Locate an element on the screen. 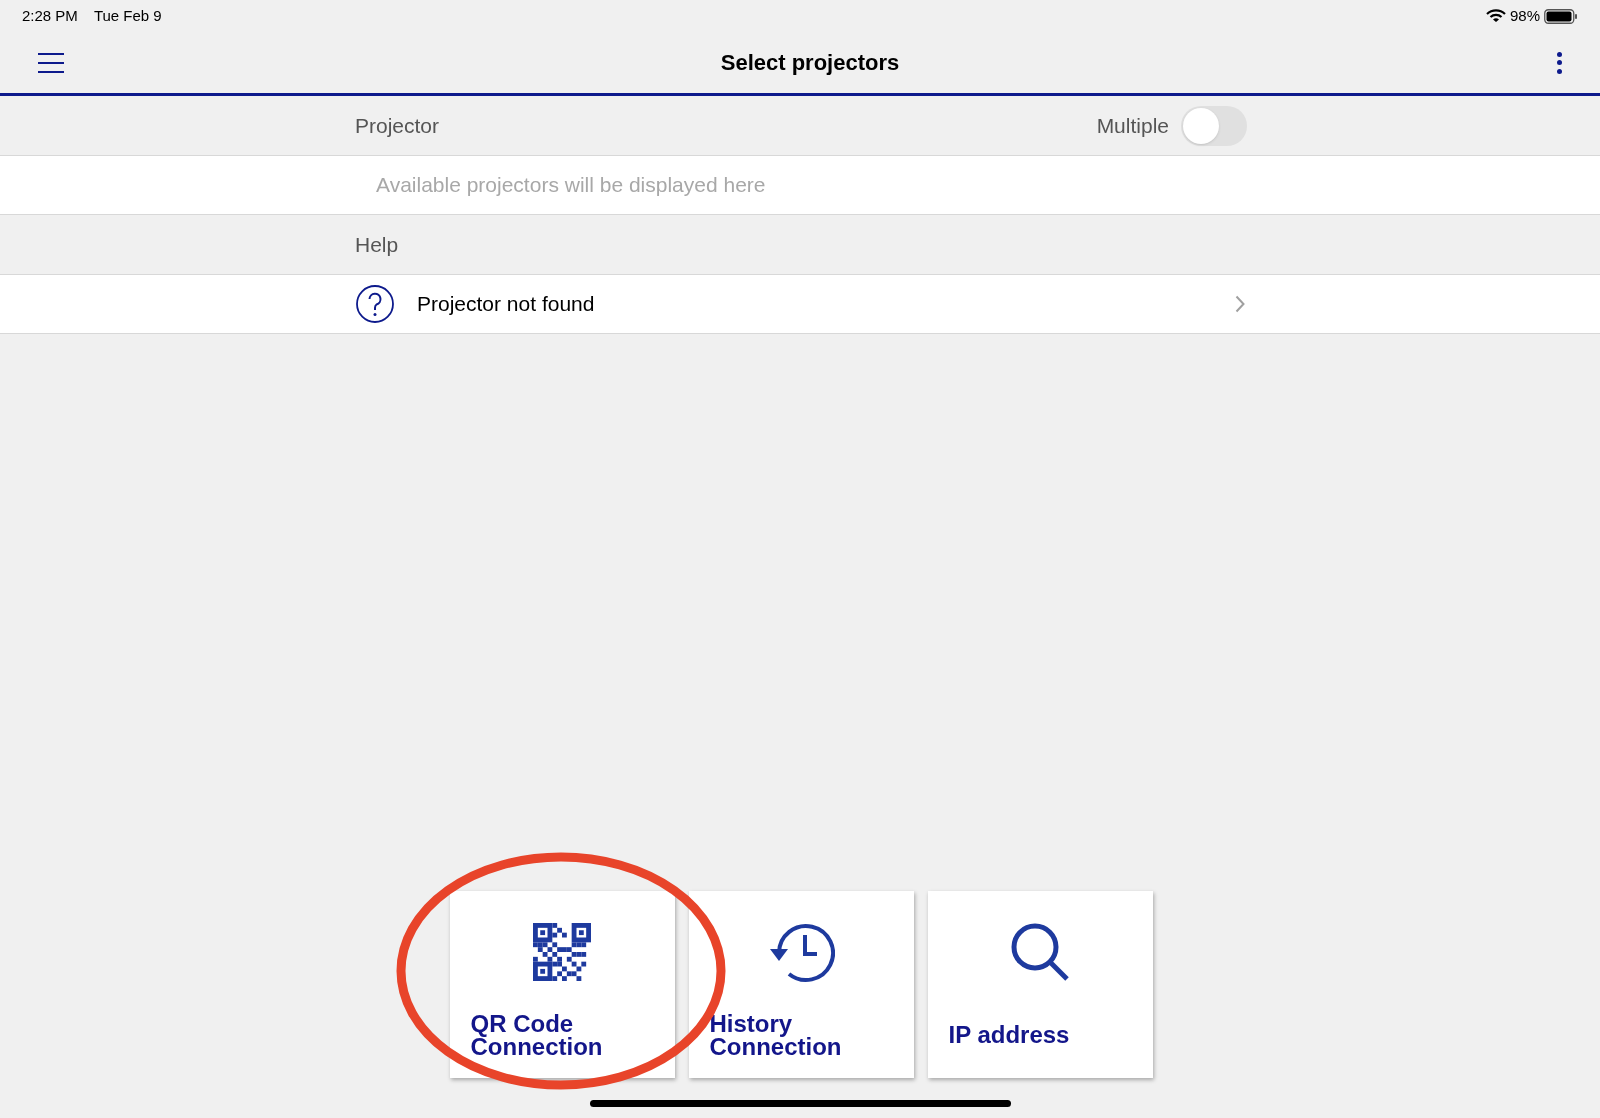  section-header: Projector is located at coordinates (397, 125).